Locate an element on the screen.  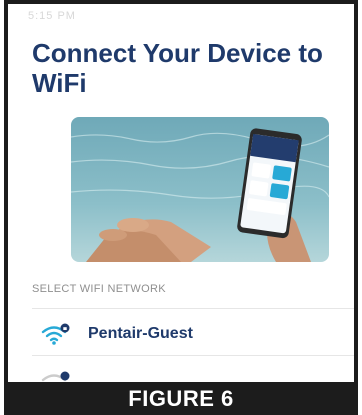
select-network-label: SELECT WIFI NETWORK is located at coordinates (99, 289).